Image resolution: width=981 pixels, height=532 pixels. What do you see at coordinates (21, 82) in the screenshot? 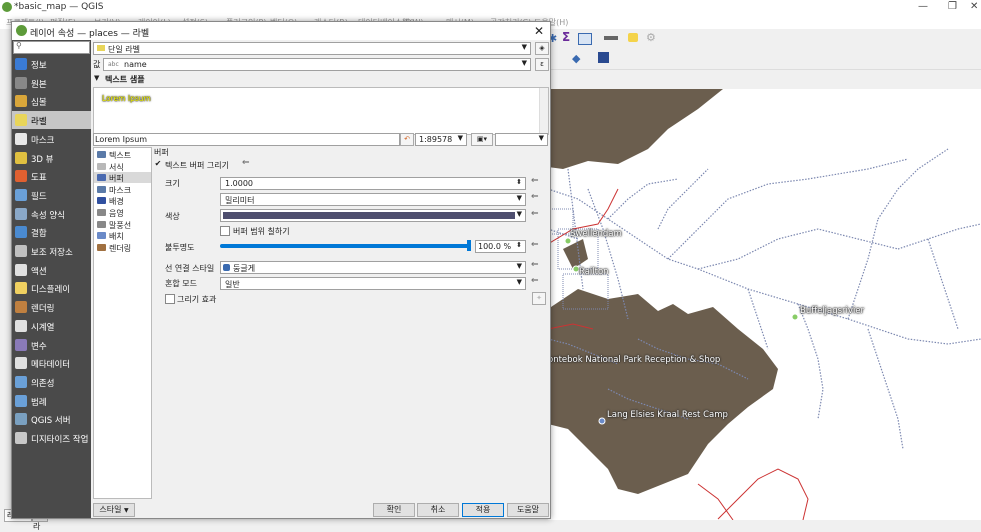
I see `source-icon` at bounding box center [21, 82].